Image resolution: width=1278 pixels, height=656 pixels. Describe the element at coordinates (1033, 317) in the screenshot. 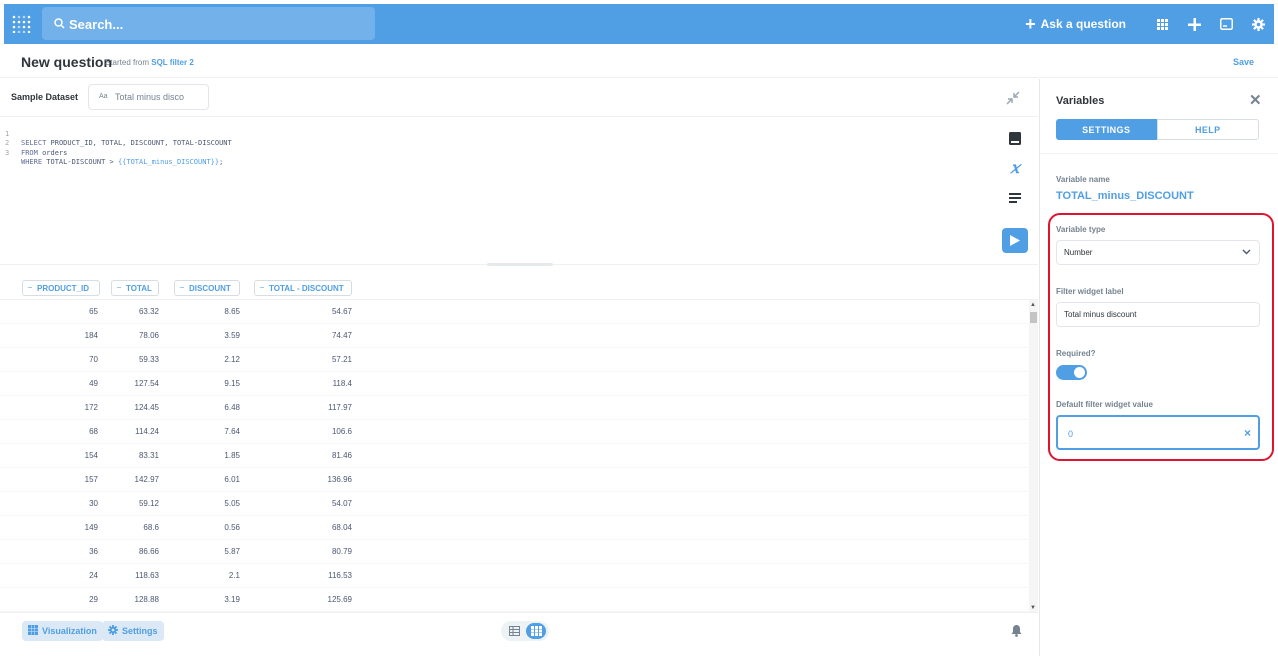

I see `scrollbar-thumb` at that location.